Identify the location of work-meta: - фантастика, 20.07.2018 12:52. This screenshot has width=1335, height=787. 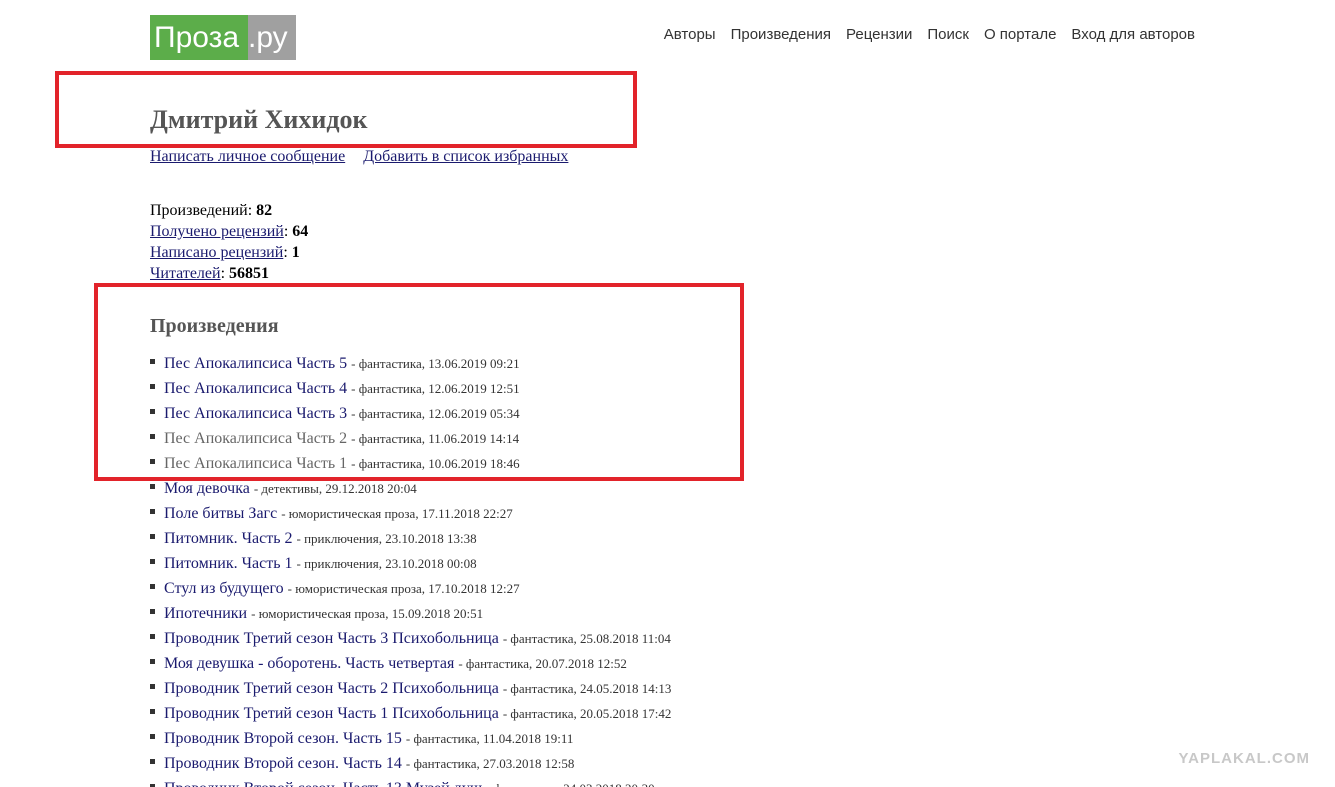
(542, 663).